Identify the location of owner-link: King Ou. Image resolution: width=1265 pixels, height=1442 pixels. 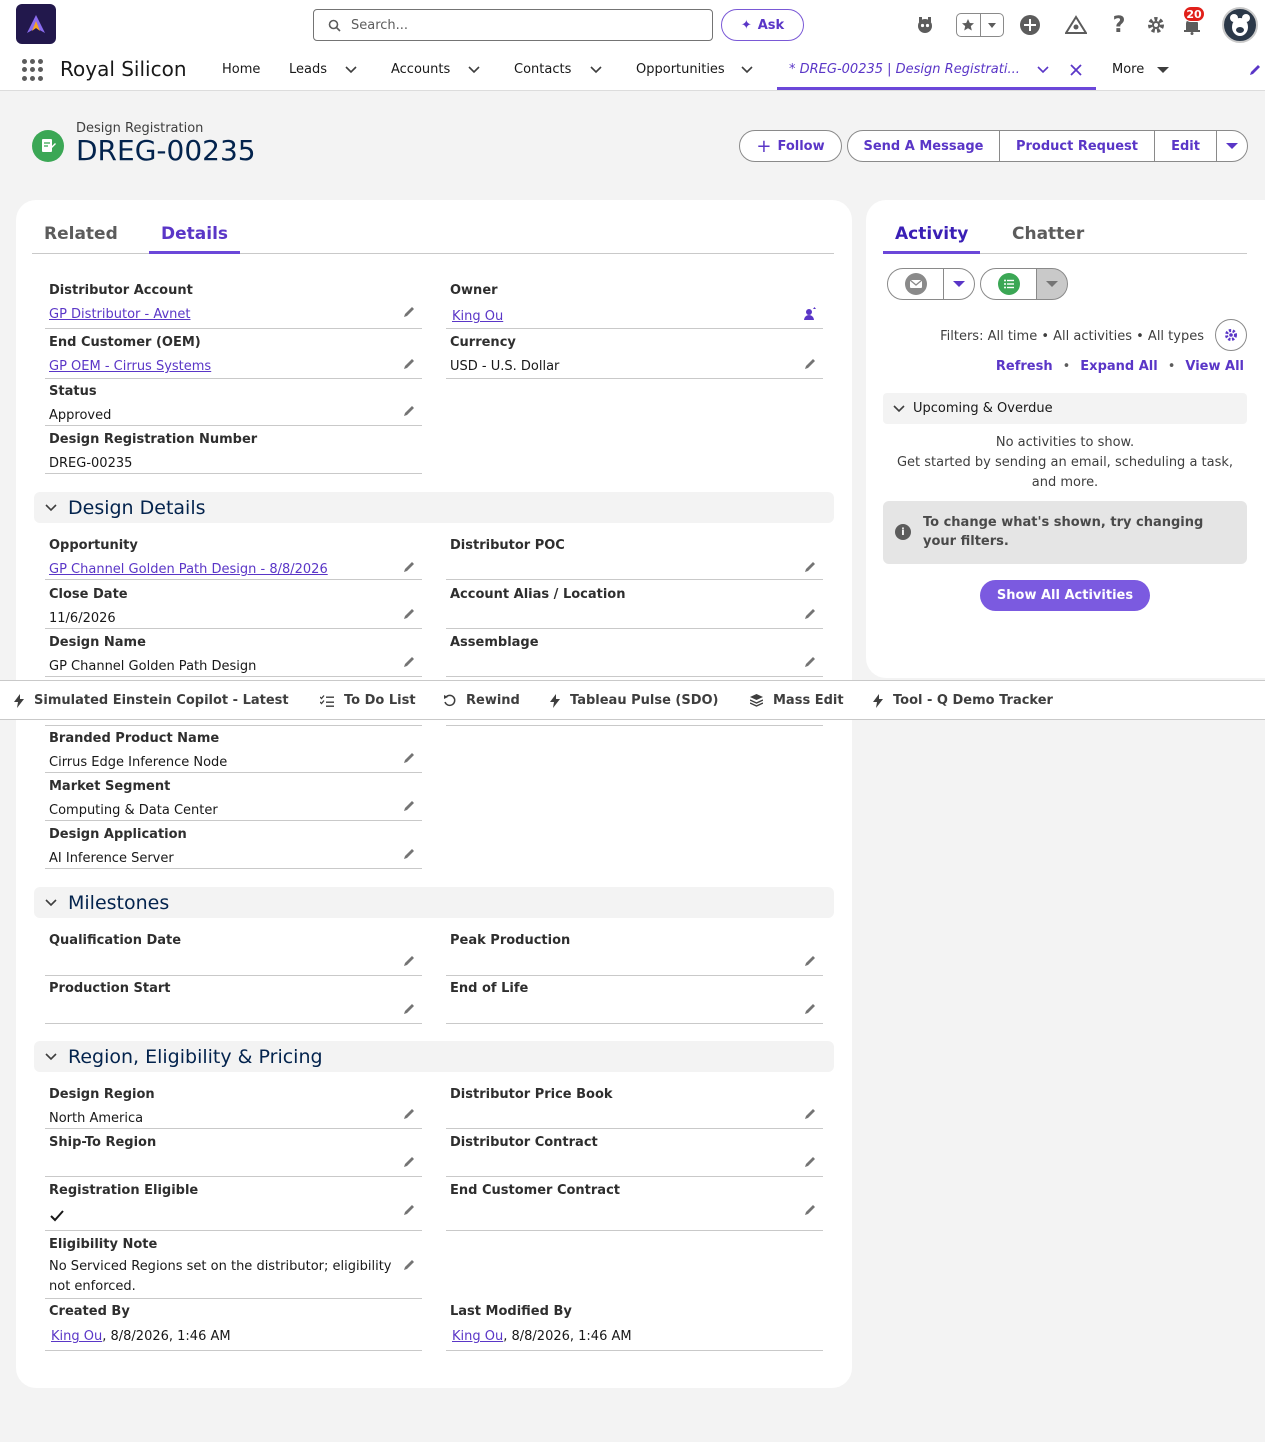
(477, 317).